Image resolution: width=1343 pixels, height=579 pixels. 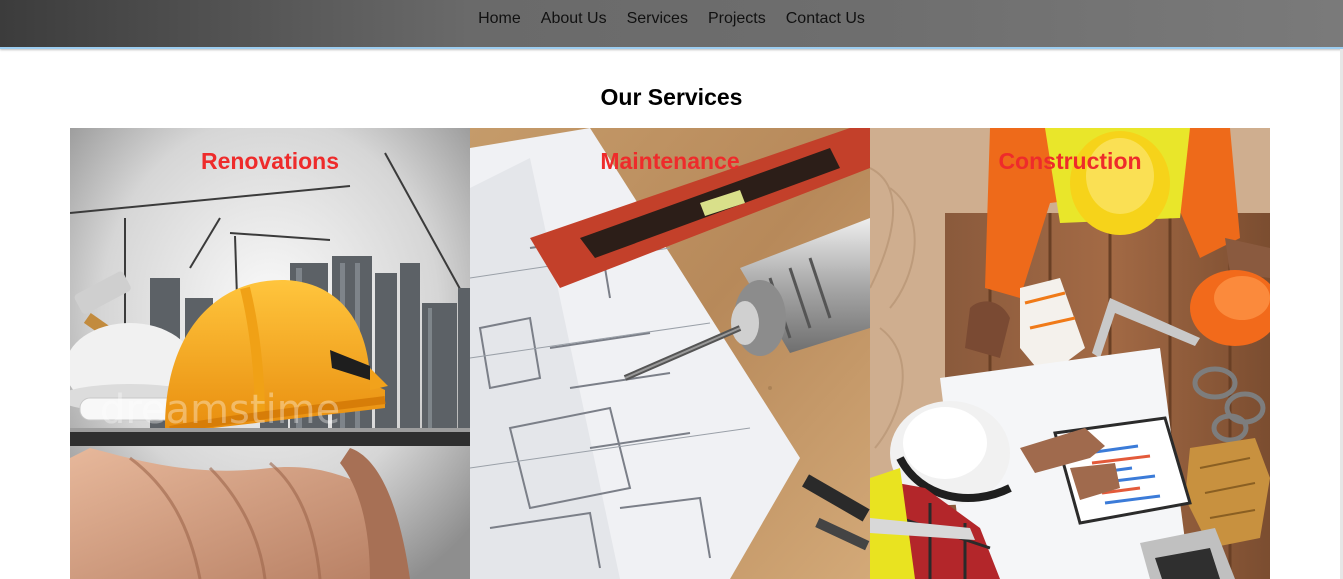 I want to click on nav-item-home: Home, so click(x=499, y=19).